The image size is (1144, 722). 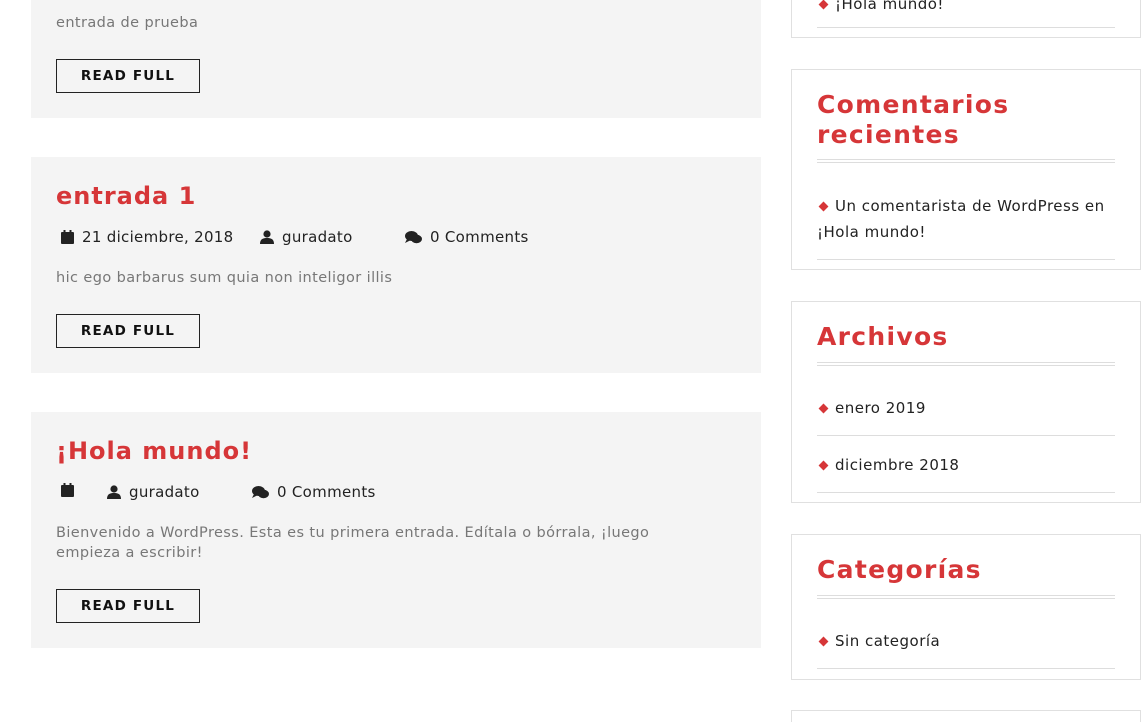 I want to click on widget-title: Categorías, so click(x=899, y=569).